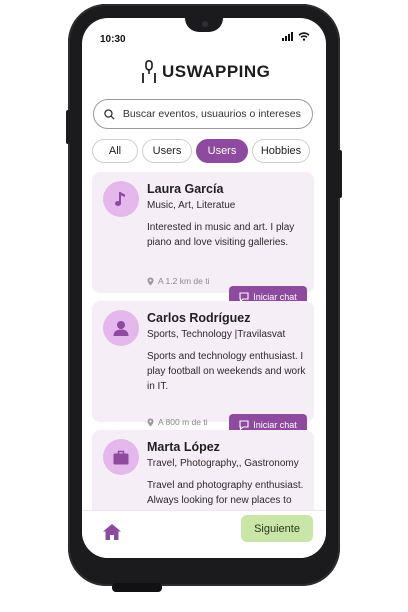 The width and height of the screenshot is (408, 612). I want to click on power-button, so click(340, 174).